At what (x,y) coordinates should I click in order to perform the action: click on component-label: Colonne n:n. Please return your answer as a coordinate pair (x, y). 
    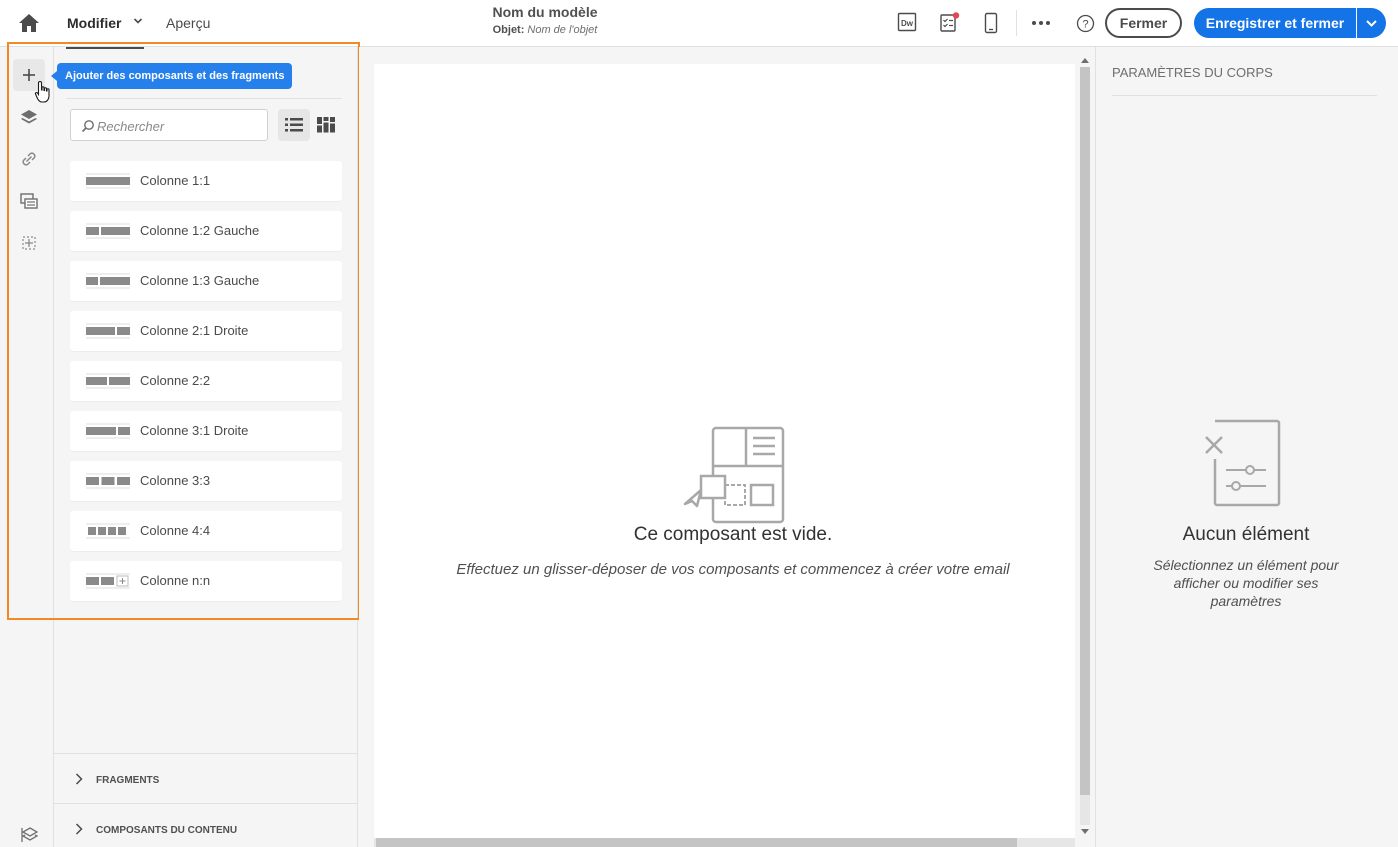
    Looking at the image, I should click on (175, 580).